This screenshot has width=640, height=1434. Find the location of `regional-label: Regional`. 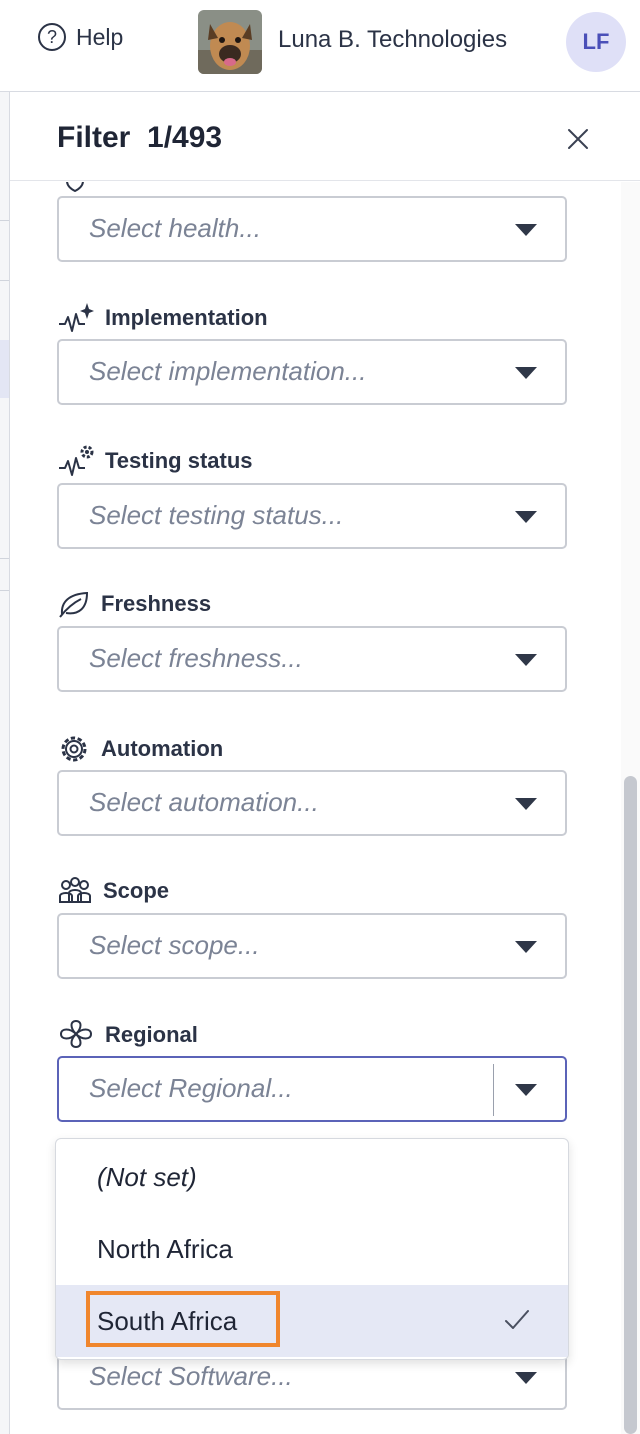

regional-label: Regional is located at coordinates (127, 1035).